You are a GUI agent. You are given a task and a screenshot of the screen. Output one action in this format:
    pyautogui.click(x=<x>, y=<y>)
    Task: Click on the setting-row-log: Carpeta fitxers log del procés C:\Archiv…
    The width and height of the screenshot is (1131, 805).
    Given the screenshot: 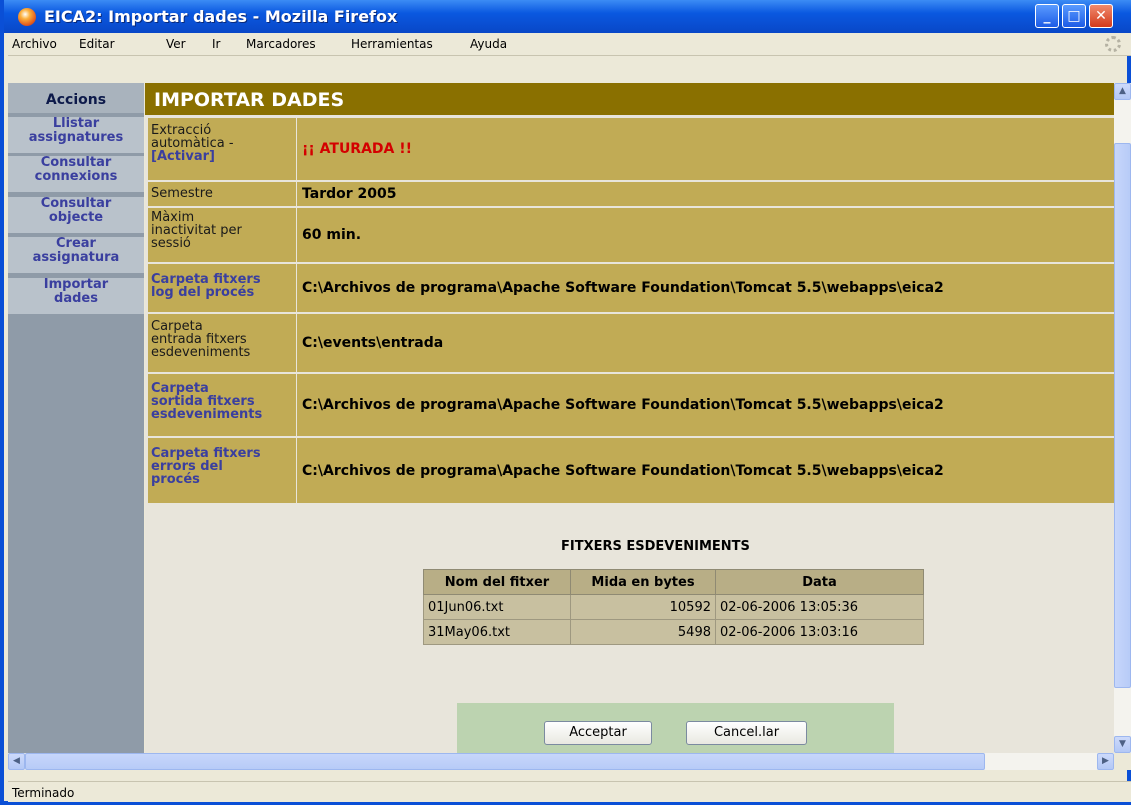 What is the action you would take?
    pyautogui.click(x=631, y=288)
    